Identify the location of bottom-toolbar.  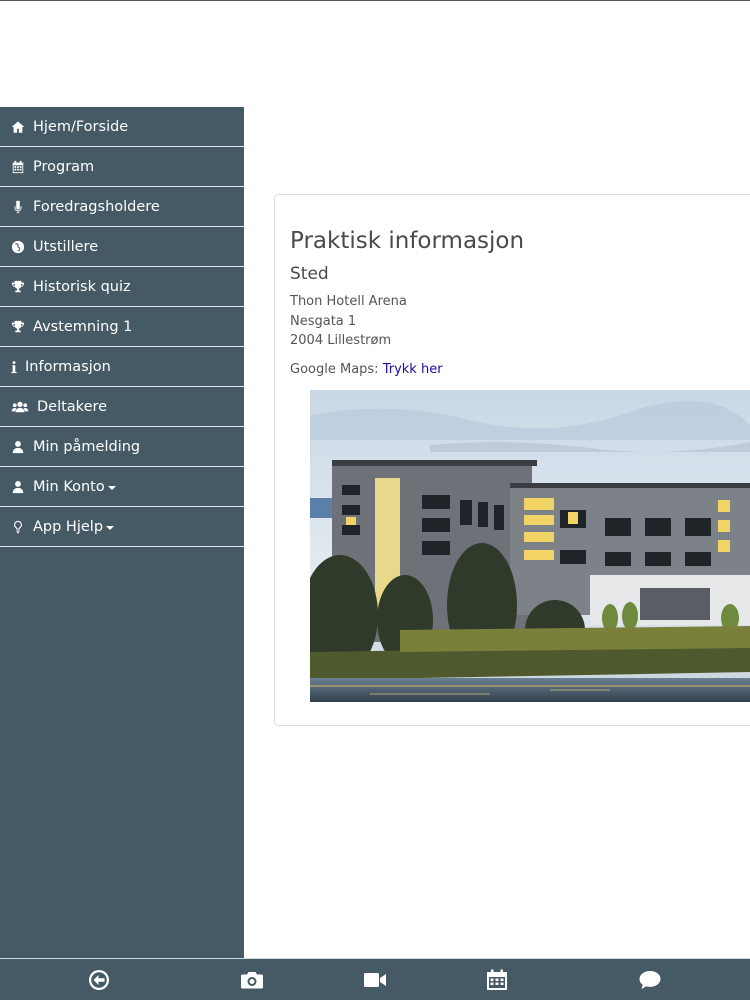
(375, 979).